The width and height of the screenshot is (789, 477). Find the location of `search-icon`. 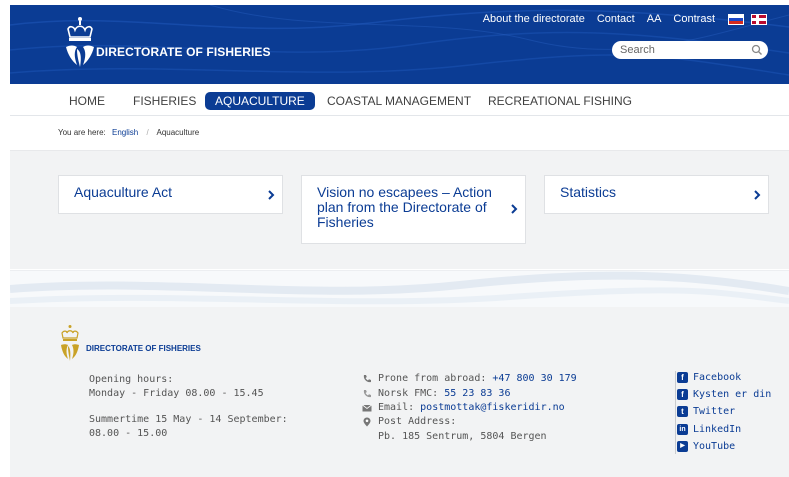

search-icon is located at coordinates (757, 50).